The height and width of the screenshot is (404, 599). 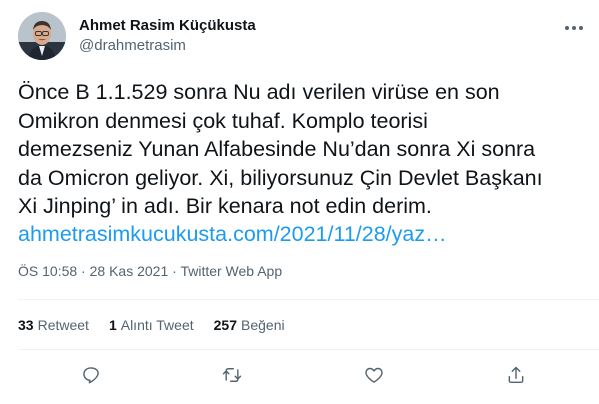 I want to click on share-button, so click(x=516, y=375).